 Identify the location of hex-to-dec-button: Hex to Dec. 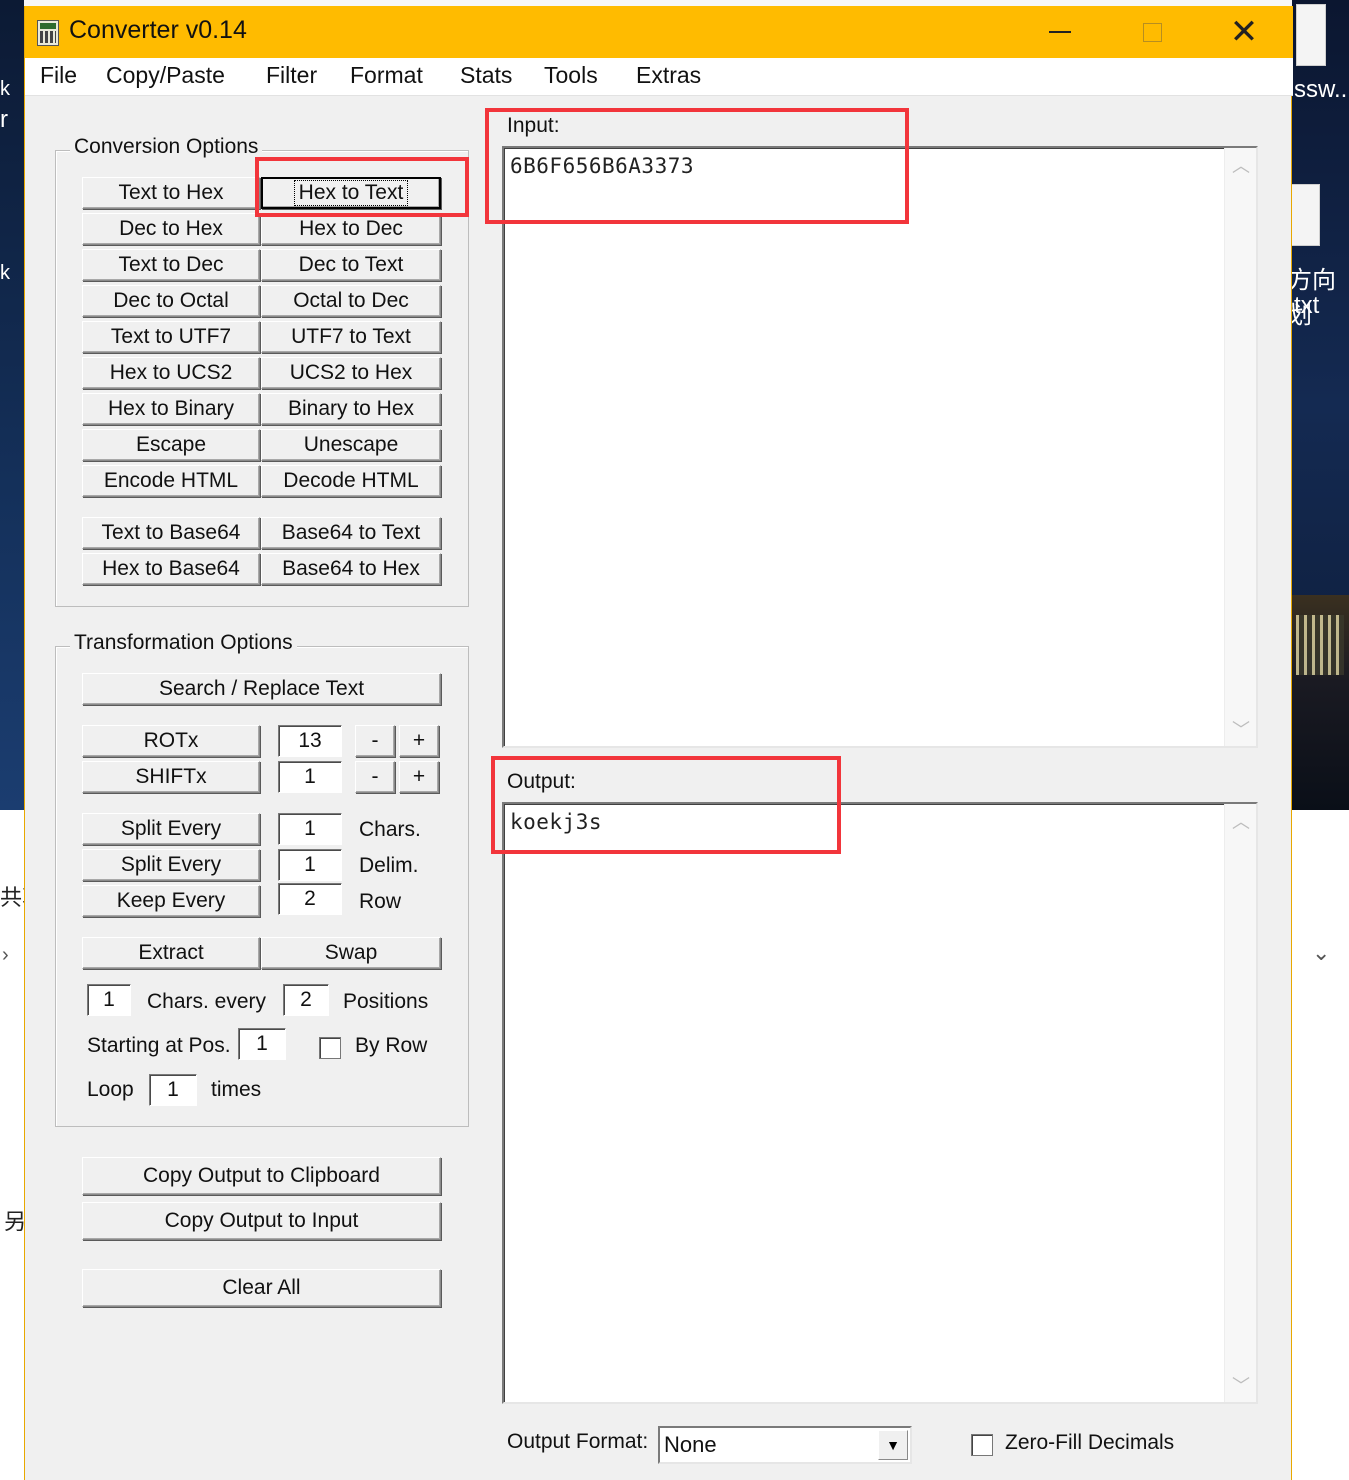
(351, 229).